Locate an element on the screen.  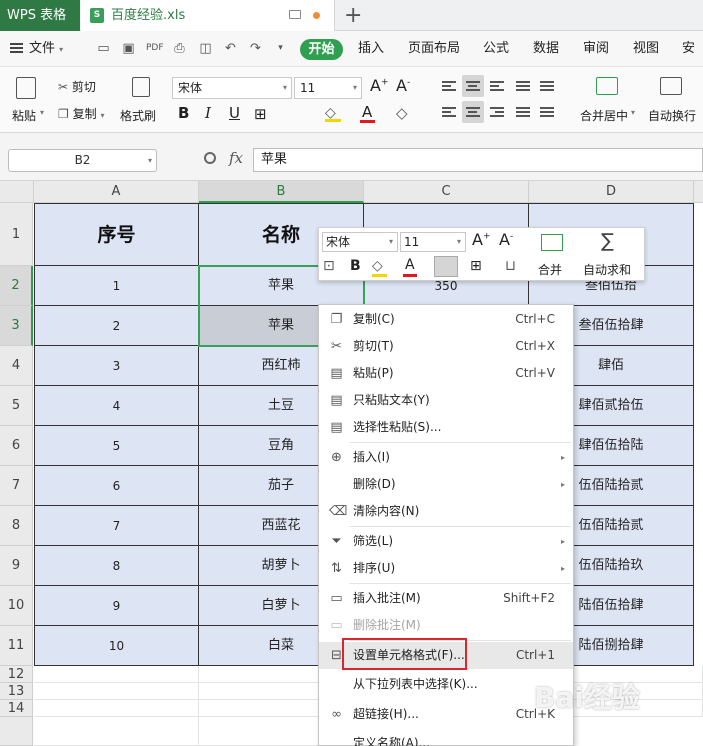
print-preview-icon: ◫ is located at coordinates (205, 48).